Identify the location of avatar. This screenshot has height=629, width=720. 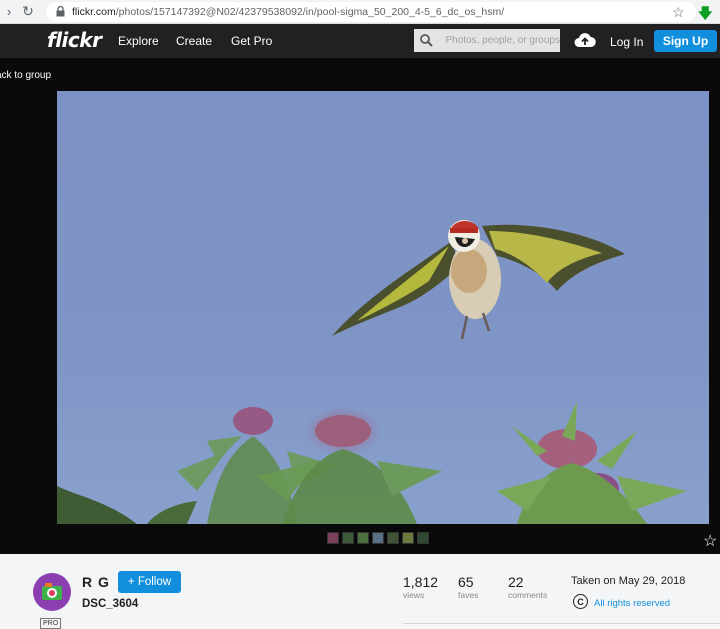
(52, 592).